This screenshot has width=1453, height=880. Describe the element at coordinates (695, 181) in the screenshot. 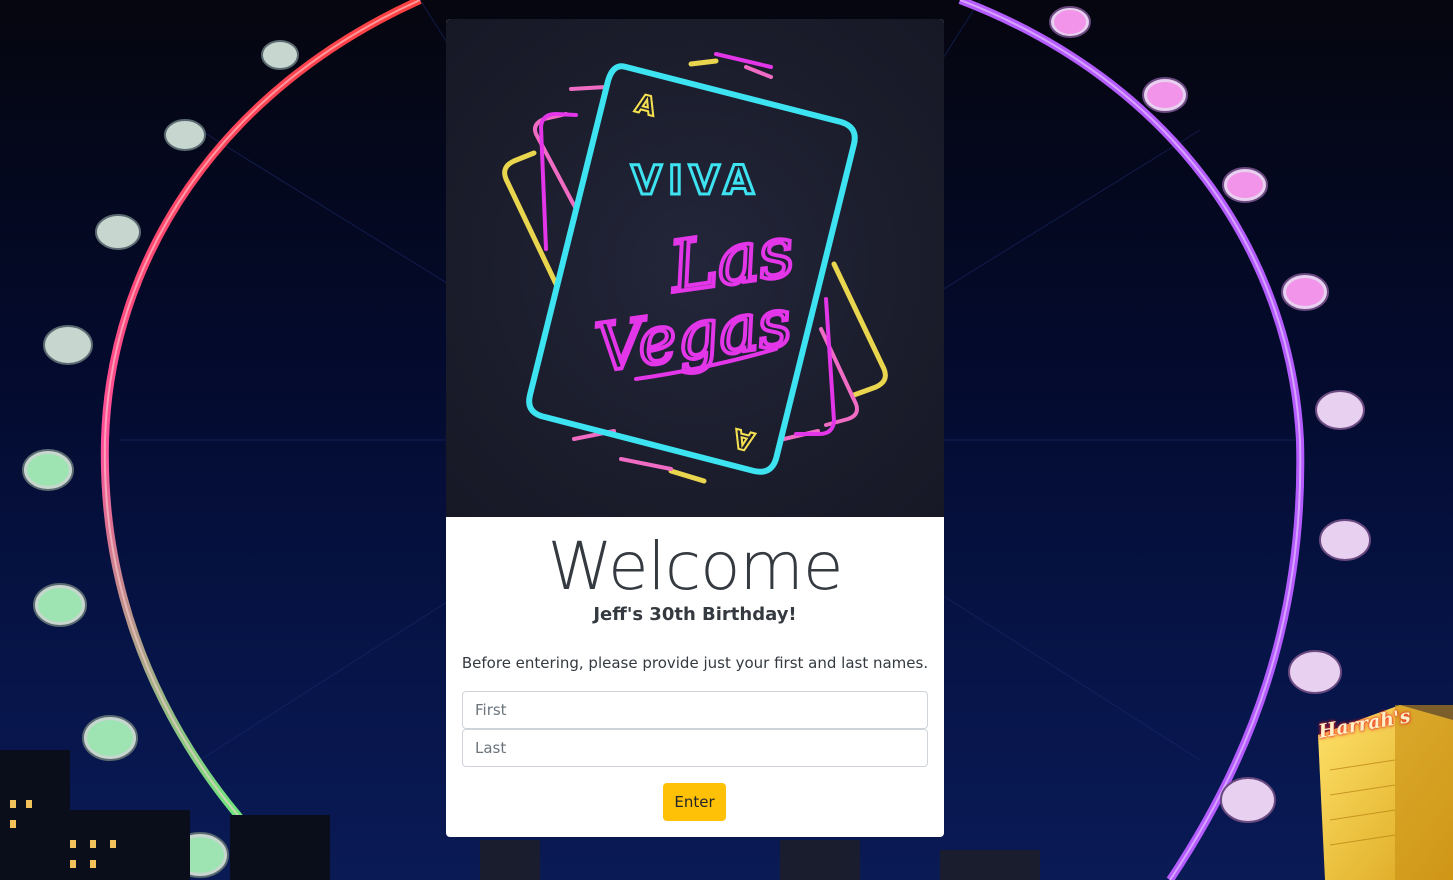

I see `viva-text: VIVA` at that location.